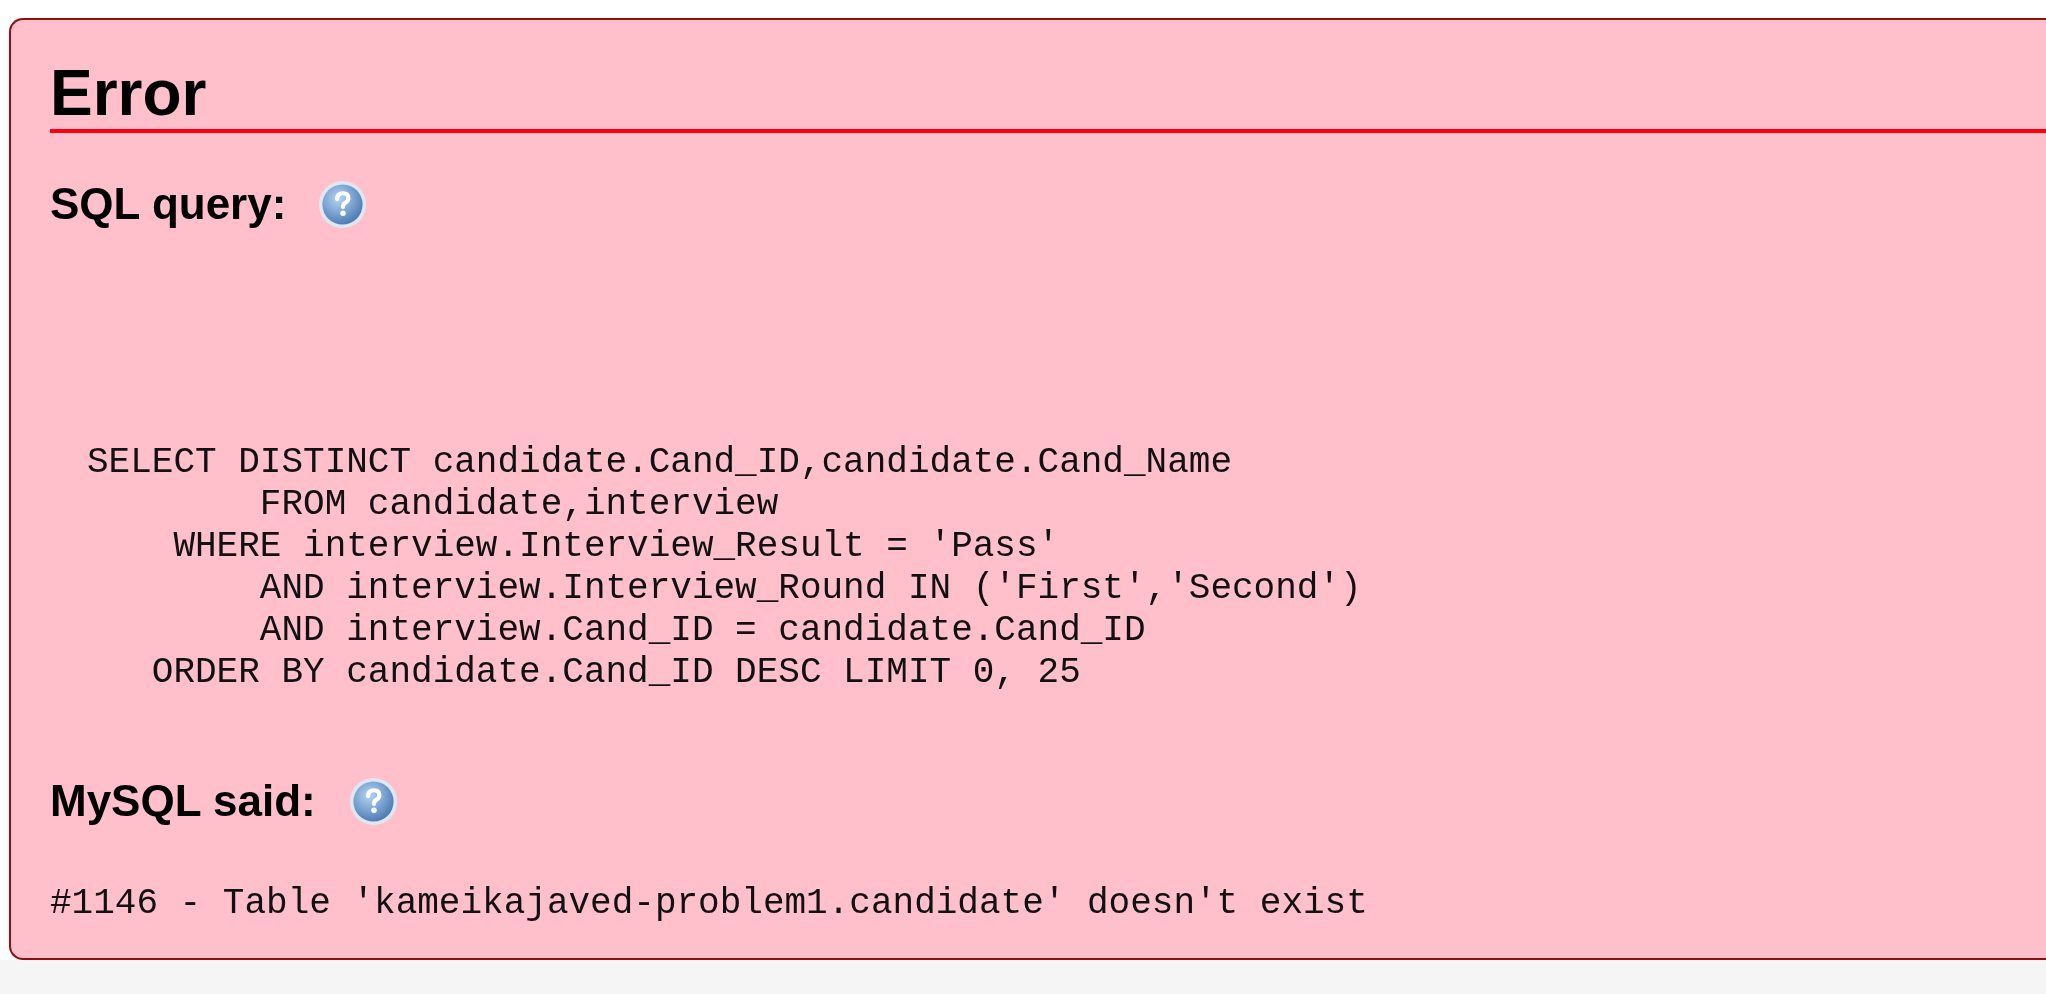 The height and width of the screenshot is (994, 2046). What do you see at coordinates (128, 93) in the screenshot?
I see `error-title: Error` at bounding box center [128, 93].